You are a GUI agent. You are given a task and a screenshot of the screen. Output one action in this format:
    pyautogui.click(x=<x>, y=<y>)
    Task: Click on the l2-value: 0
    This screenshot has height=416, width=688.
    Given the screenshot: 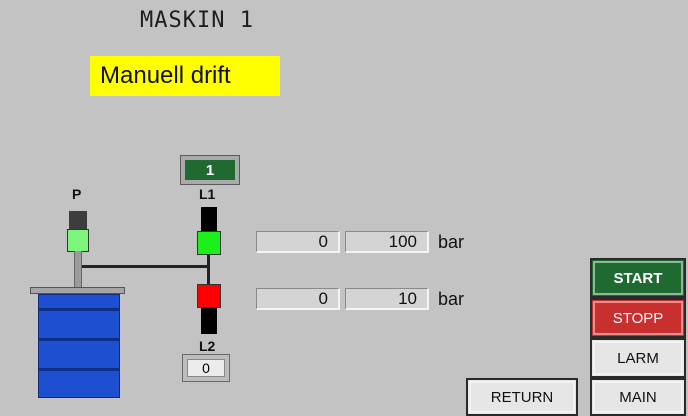 What is the action you would take?
    pyautogui.click(x=206, y=368)
    